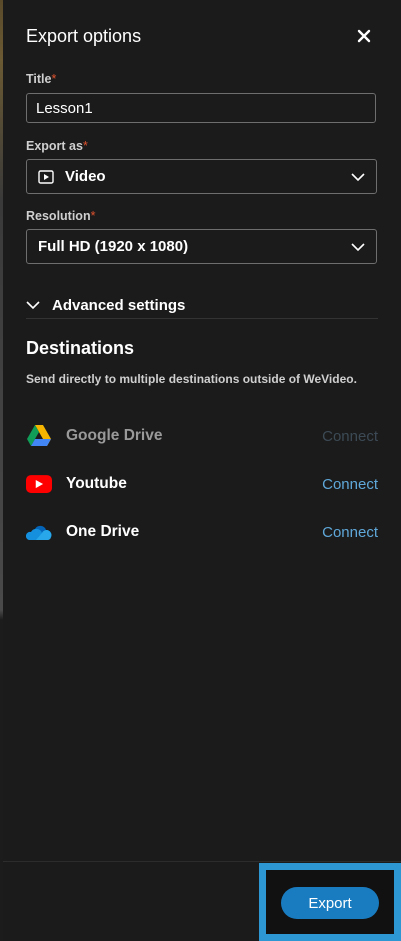 This screenshot has width=401, height=941. I want to click on connect-youtube-button: Connect, so click(350, 484).